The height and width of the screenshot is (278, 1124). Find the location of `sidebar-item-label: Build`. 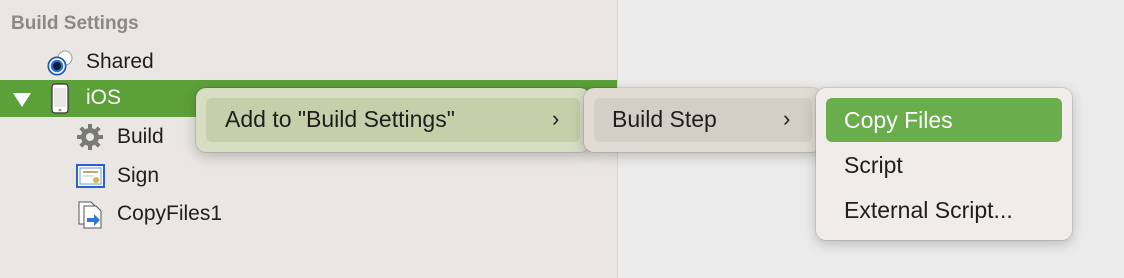

sidebar-item-label: Build is located at coordinates (140, 136).